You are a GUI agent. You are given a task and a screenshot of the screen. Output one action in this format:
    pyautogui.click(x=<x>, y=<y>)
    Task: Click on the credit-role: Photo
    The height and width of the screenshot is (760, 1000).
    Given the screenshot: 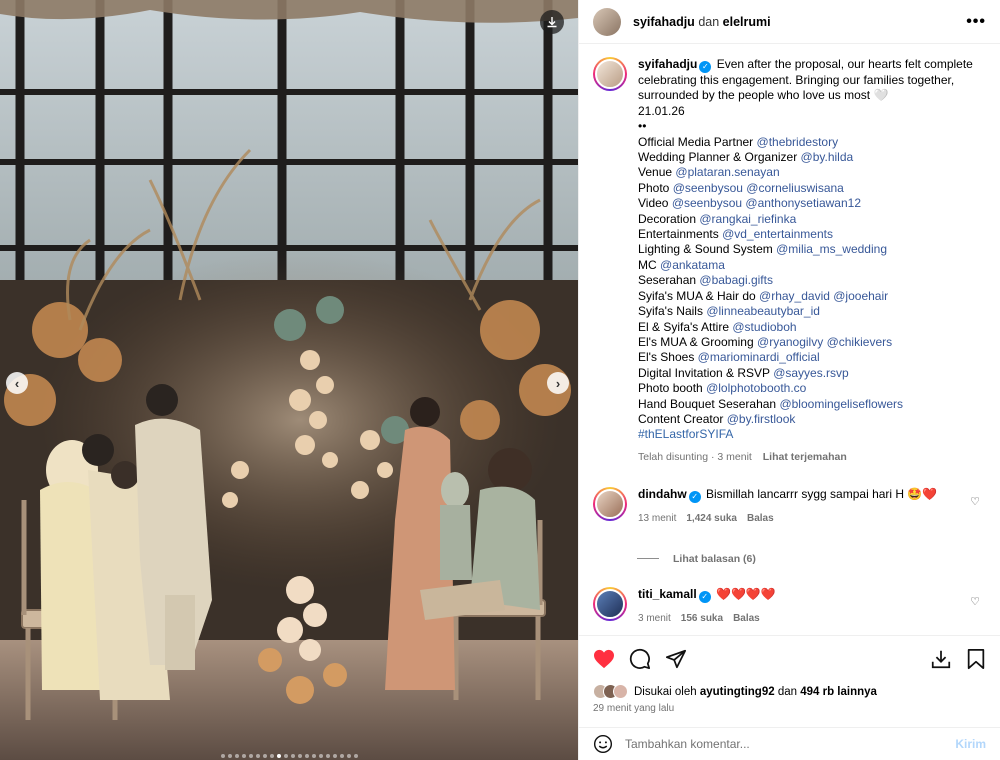 What is the action you would take?
    pyautogui.click(x=654, y=187)
    